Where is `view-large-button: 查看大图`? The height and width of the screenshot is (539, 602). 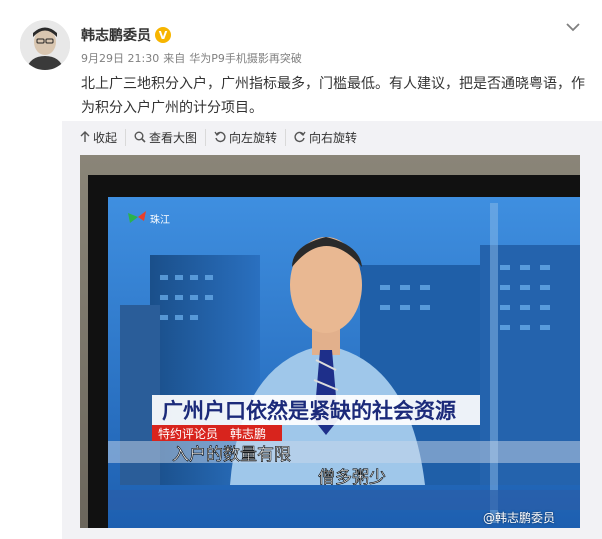 view-large-button: 查看大图 is located at coordinates (165, 137).